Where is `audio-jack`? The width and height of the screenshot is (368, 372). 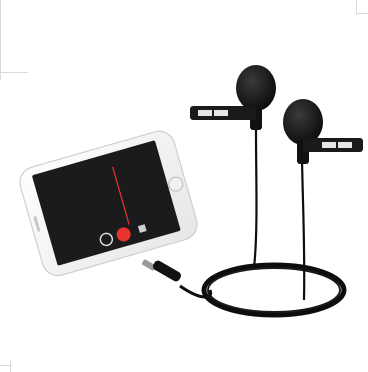 audio-jack is located at coordinates (161, 270).